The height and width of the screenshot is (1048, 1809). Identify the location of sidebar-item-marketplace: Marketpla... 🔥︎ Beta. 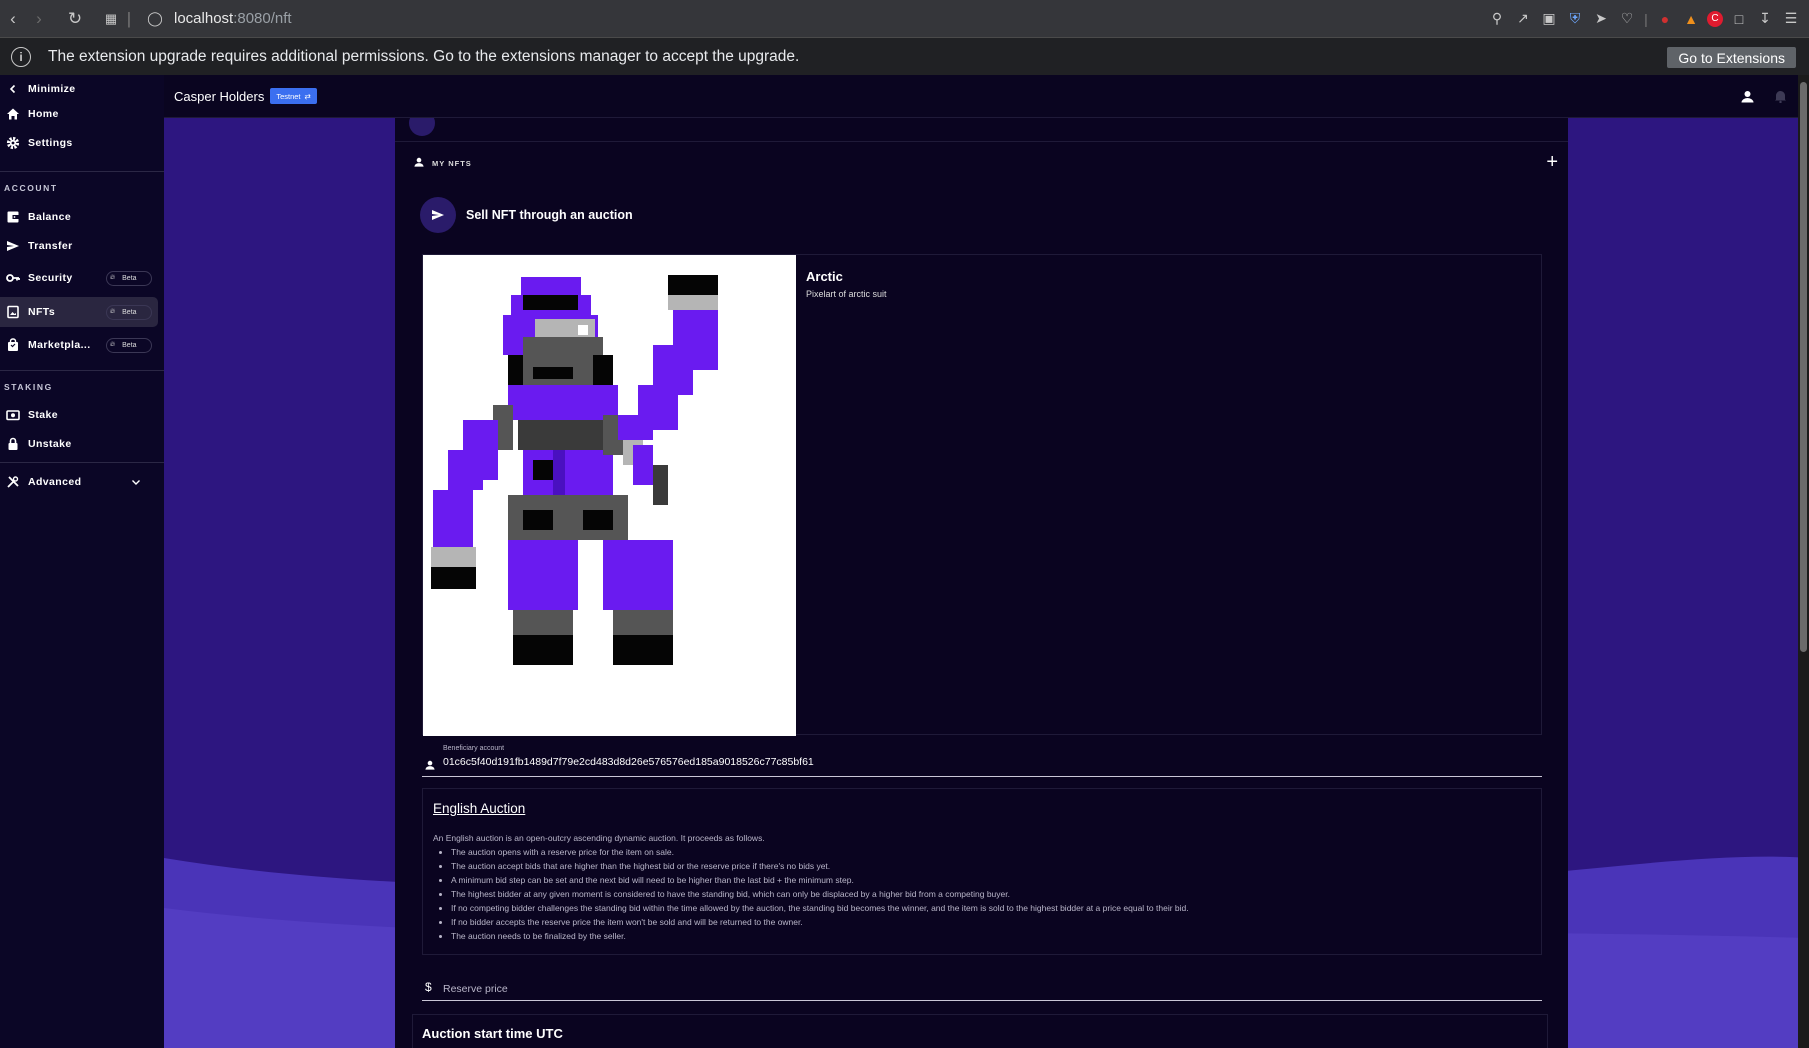
(79, 345).